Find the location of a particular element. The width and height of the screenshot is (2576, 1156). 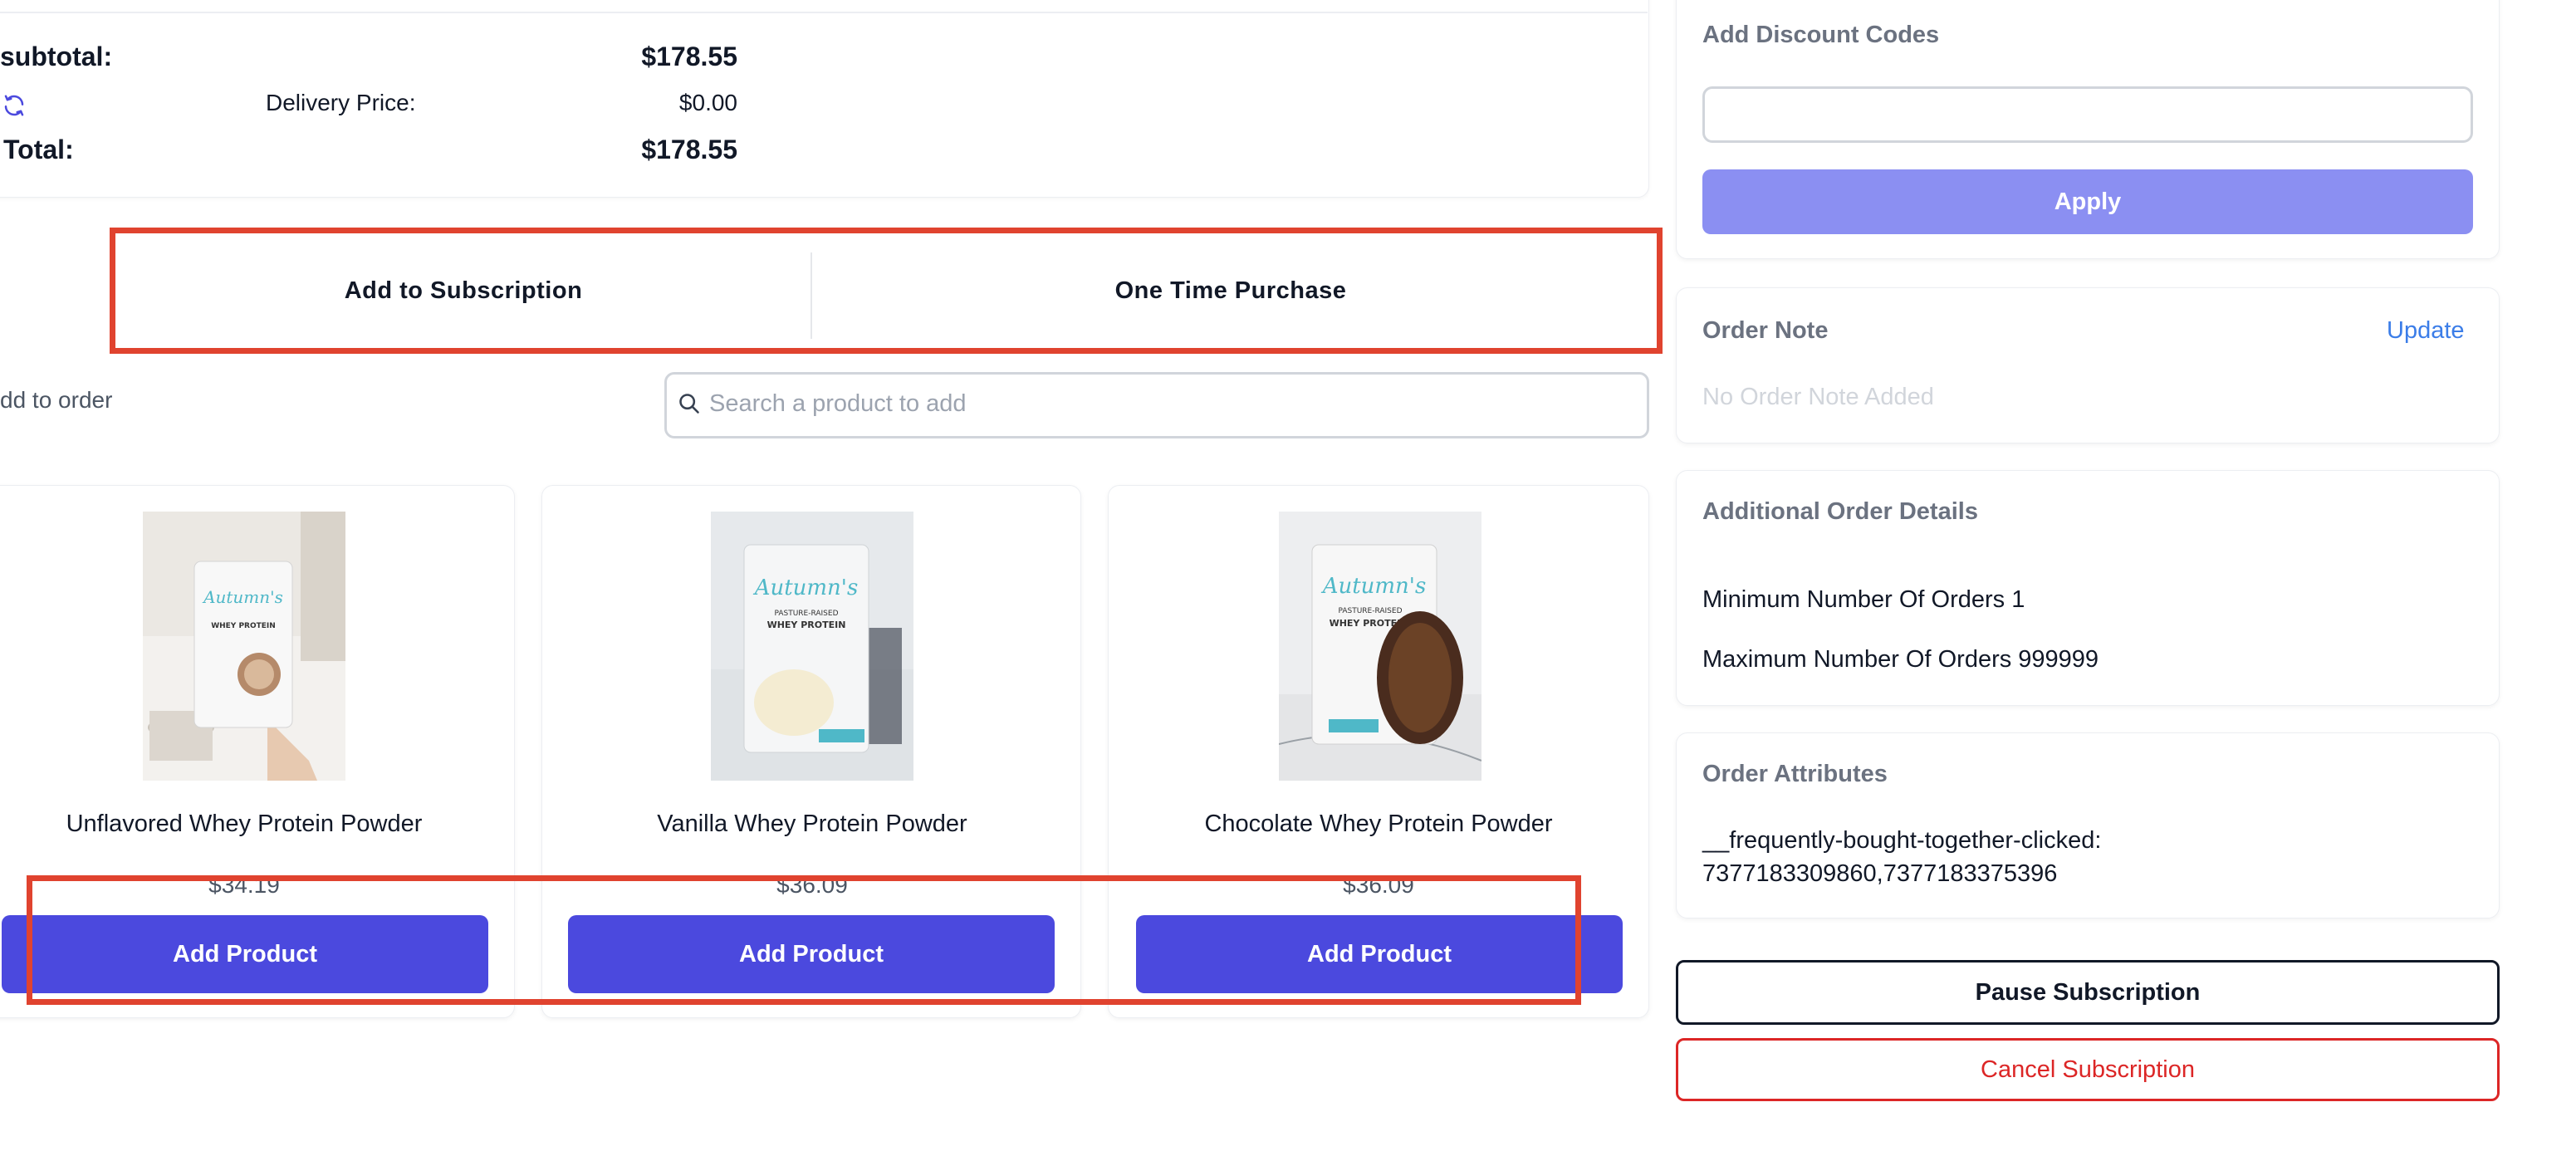

subtotal-label: subtotal: is located at coordinates (56, 57).